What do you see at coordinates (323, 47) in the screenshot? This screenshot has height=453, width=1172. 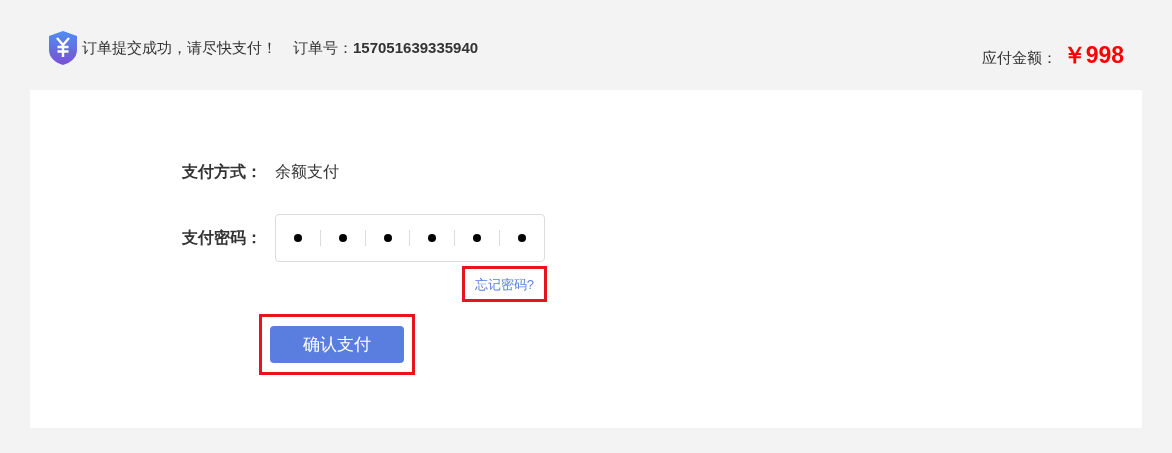 I see `order-number-label: 订单号：` at bounding box center [323, 47].